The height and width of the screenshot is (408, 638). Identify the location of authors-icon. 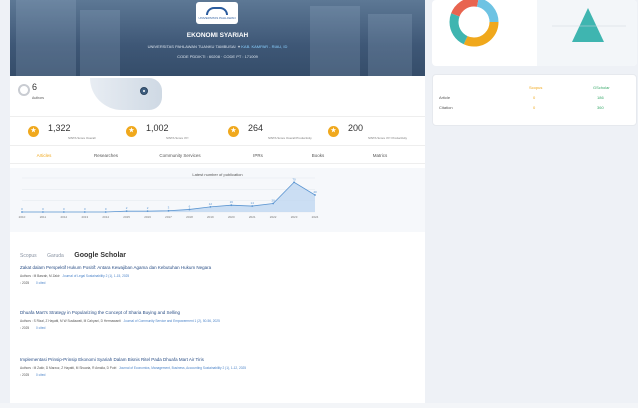
(24, 90).